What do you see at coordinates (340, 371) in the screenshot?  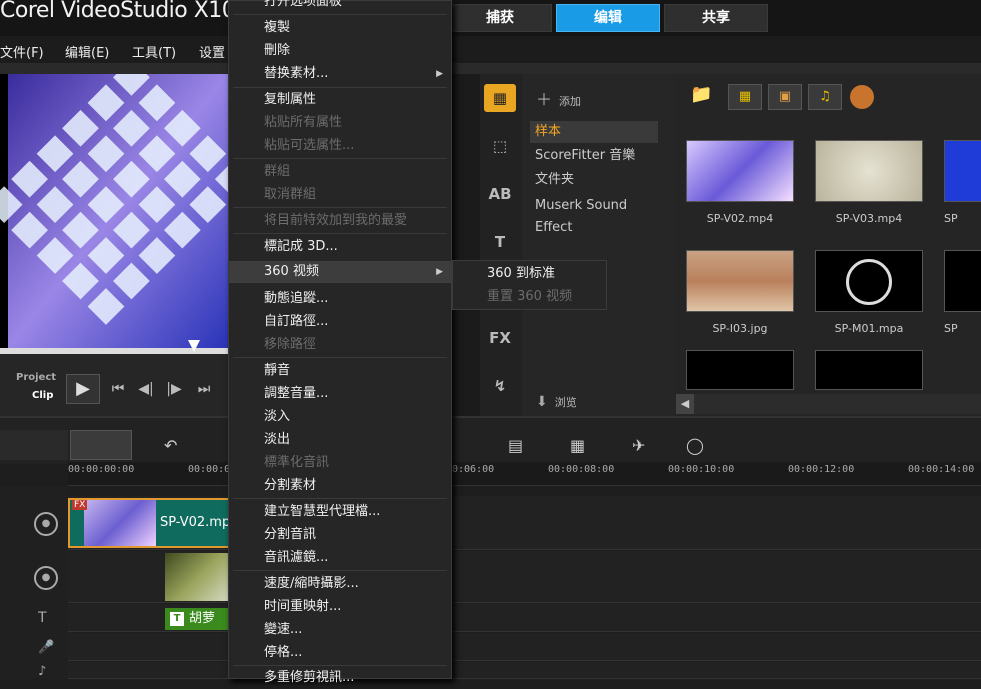 I see `menu-item-mute: 靜音` at bounding box center [340, 371].